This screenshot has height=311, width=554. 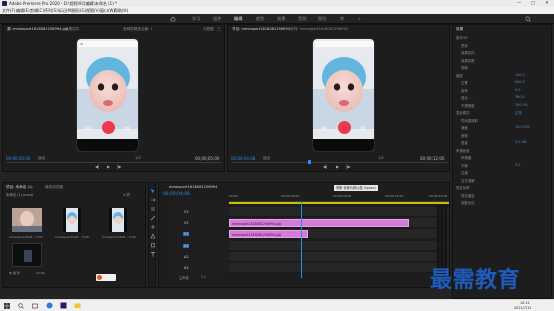 I want to click on timeline-clip: mmexport1618081256994.jpg, so click(x=319, y=223).